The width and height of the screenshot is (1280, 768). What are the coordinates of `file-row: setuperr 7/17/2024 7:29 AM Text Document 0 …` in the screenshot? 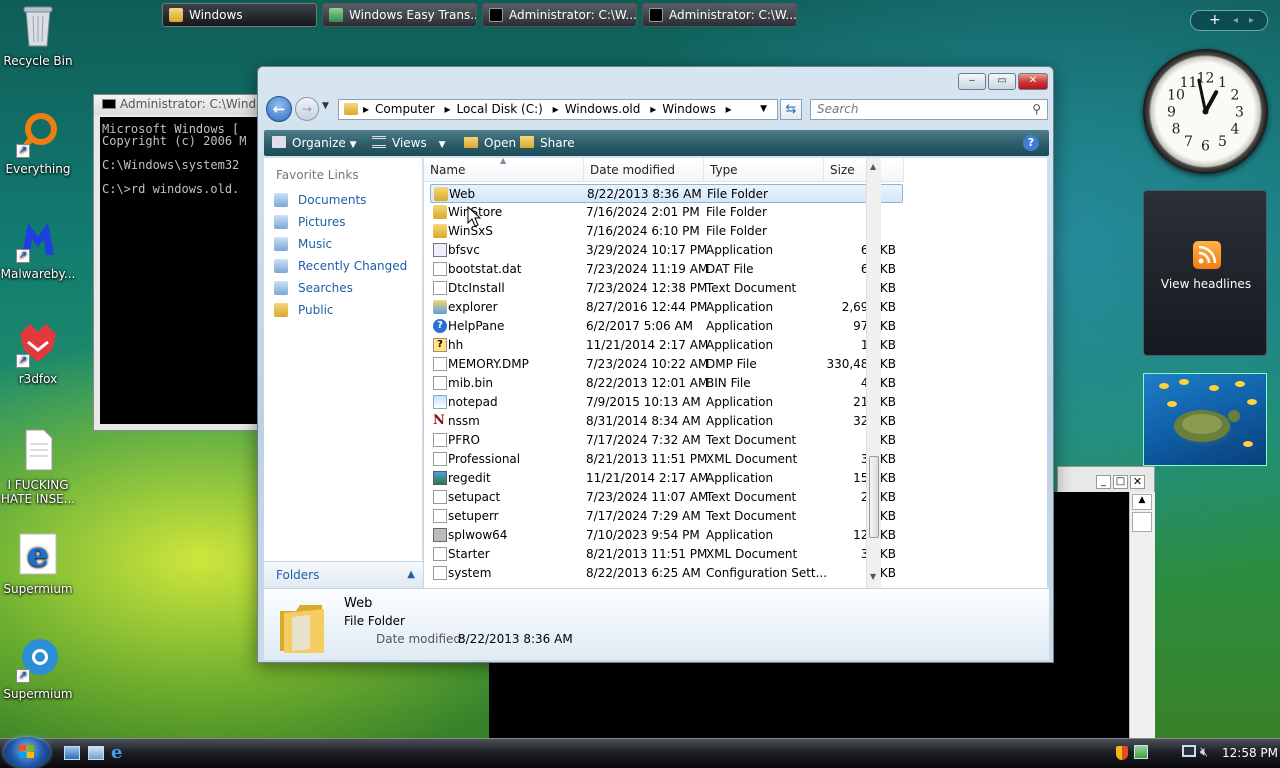 It's located at (666, 516).